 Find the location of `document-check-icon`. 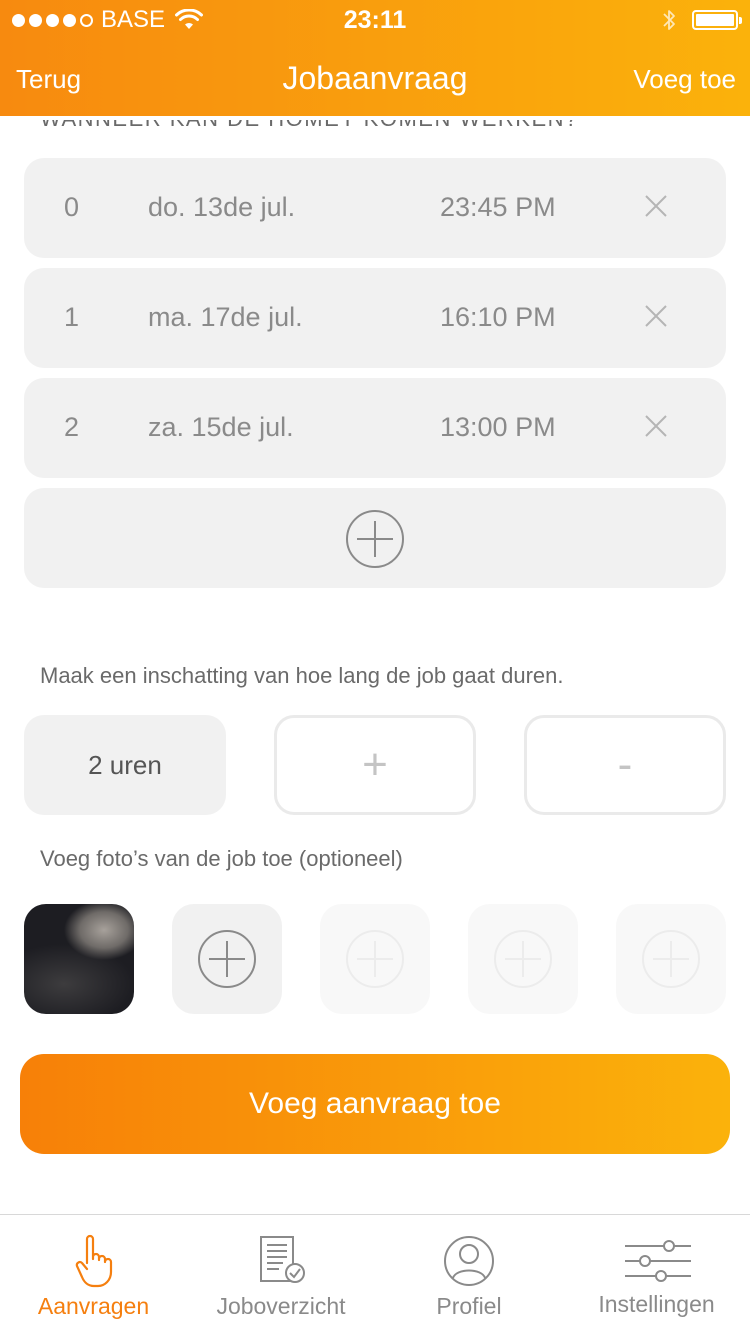

document-check-icon is located at coordinates (282, 1259).